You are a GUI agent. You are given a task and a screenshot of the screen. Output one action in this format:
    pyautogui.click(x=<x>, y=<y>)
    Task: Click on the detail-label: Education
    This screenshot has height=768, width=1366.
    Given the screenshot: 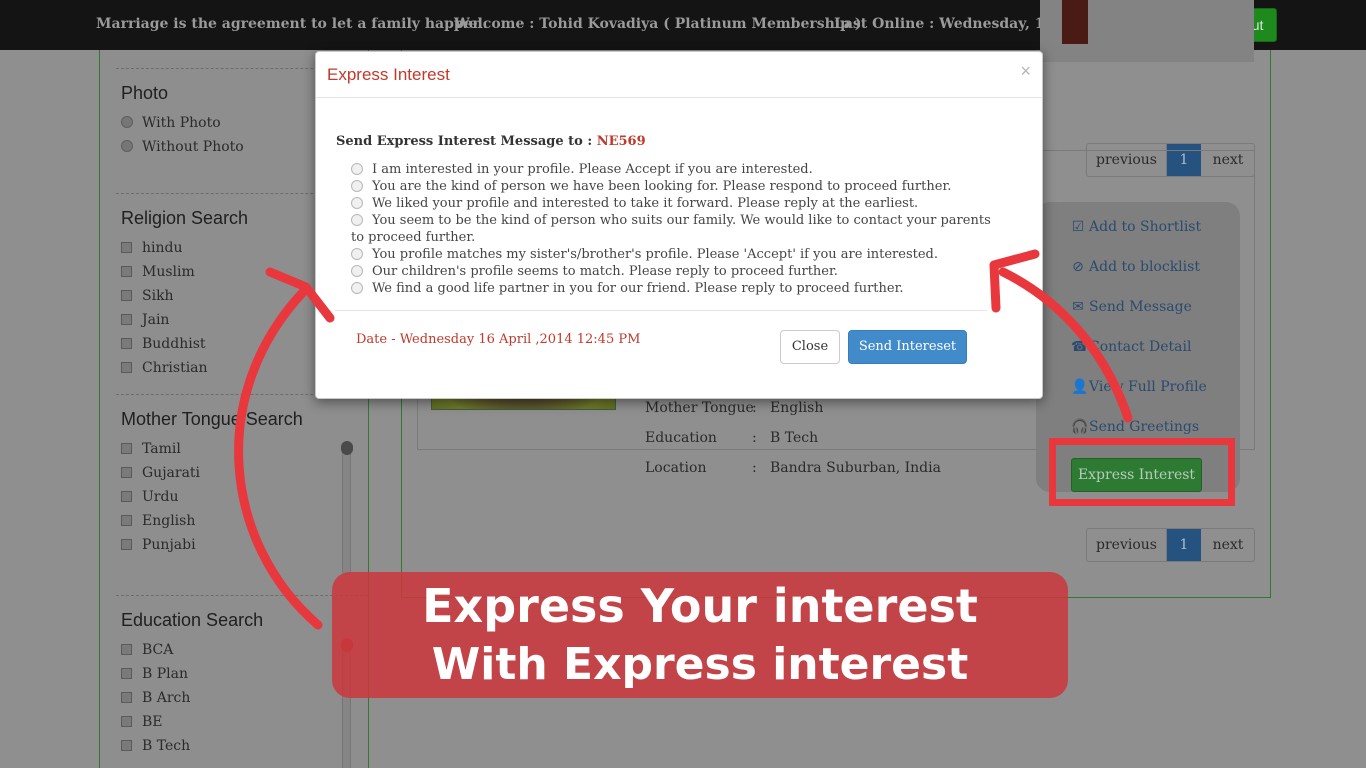 What is the action you would take?
    pyautogui.click(x=681, y=438)
    